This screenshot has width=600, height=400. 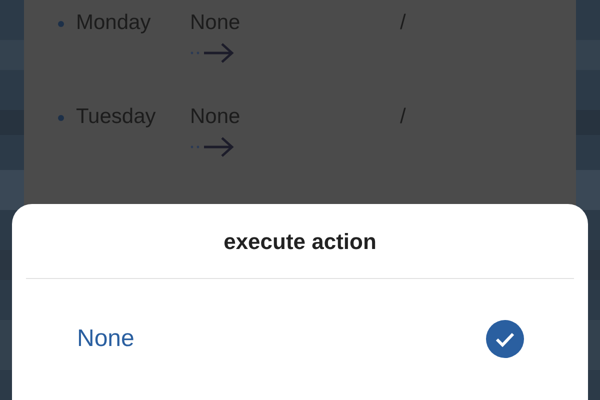 I want to click on sheet-title: execute action, so click(x=300, y=242).